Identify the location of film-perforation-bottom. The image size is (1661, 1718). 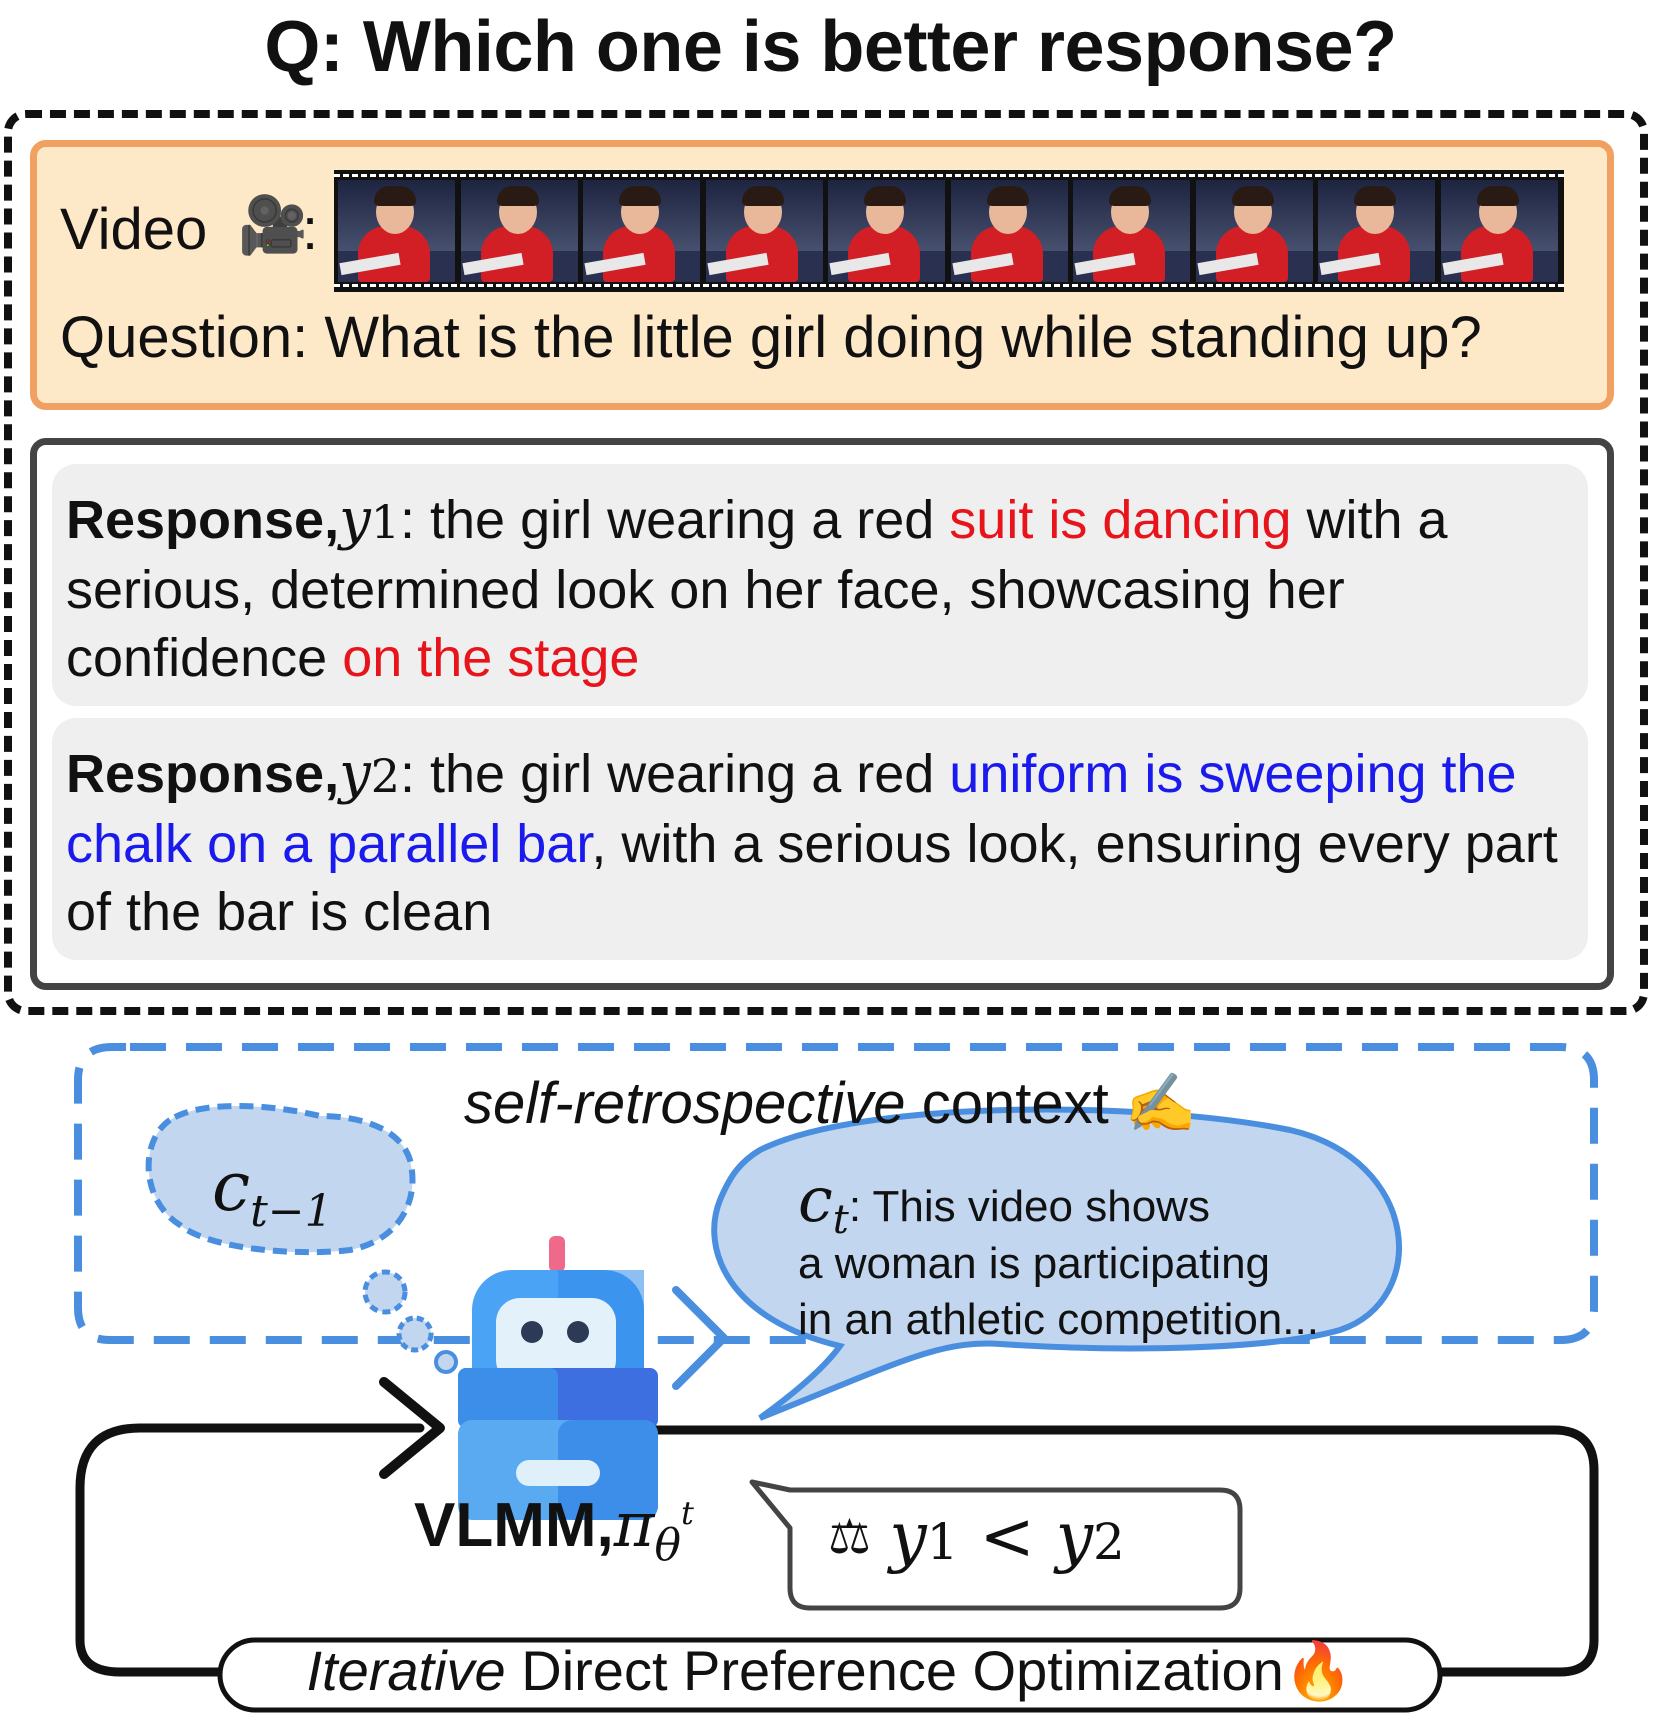
(949, 285).